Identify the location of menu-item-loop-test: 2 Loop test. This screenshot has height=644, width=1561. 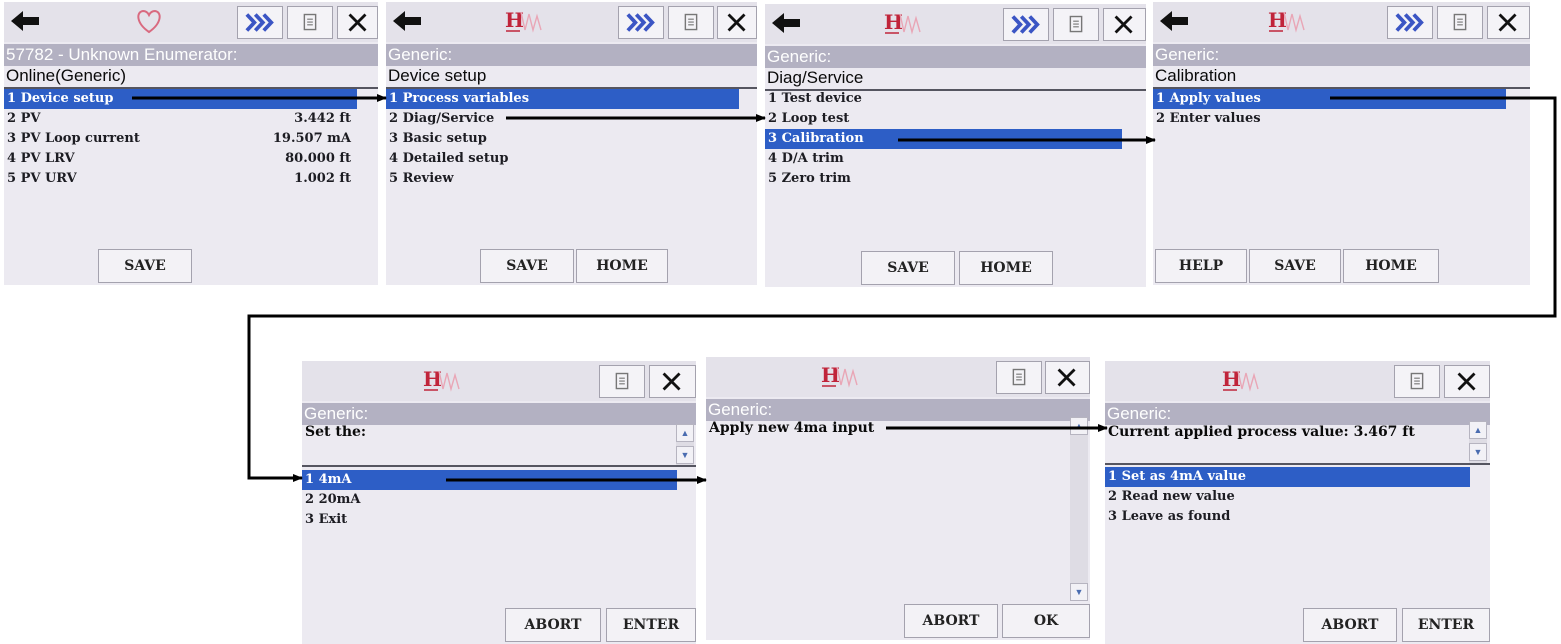
(955, 119).